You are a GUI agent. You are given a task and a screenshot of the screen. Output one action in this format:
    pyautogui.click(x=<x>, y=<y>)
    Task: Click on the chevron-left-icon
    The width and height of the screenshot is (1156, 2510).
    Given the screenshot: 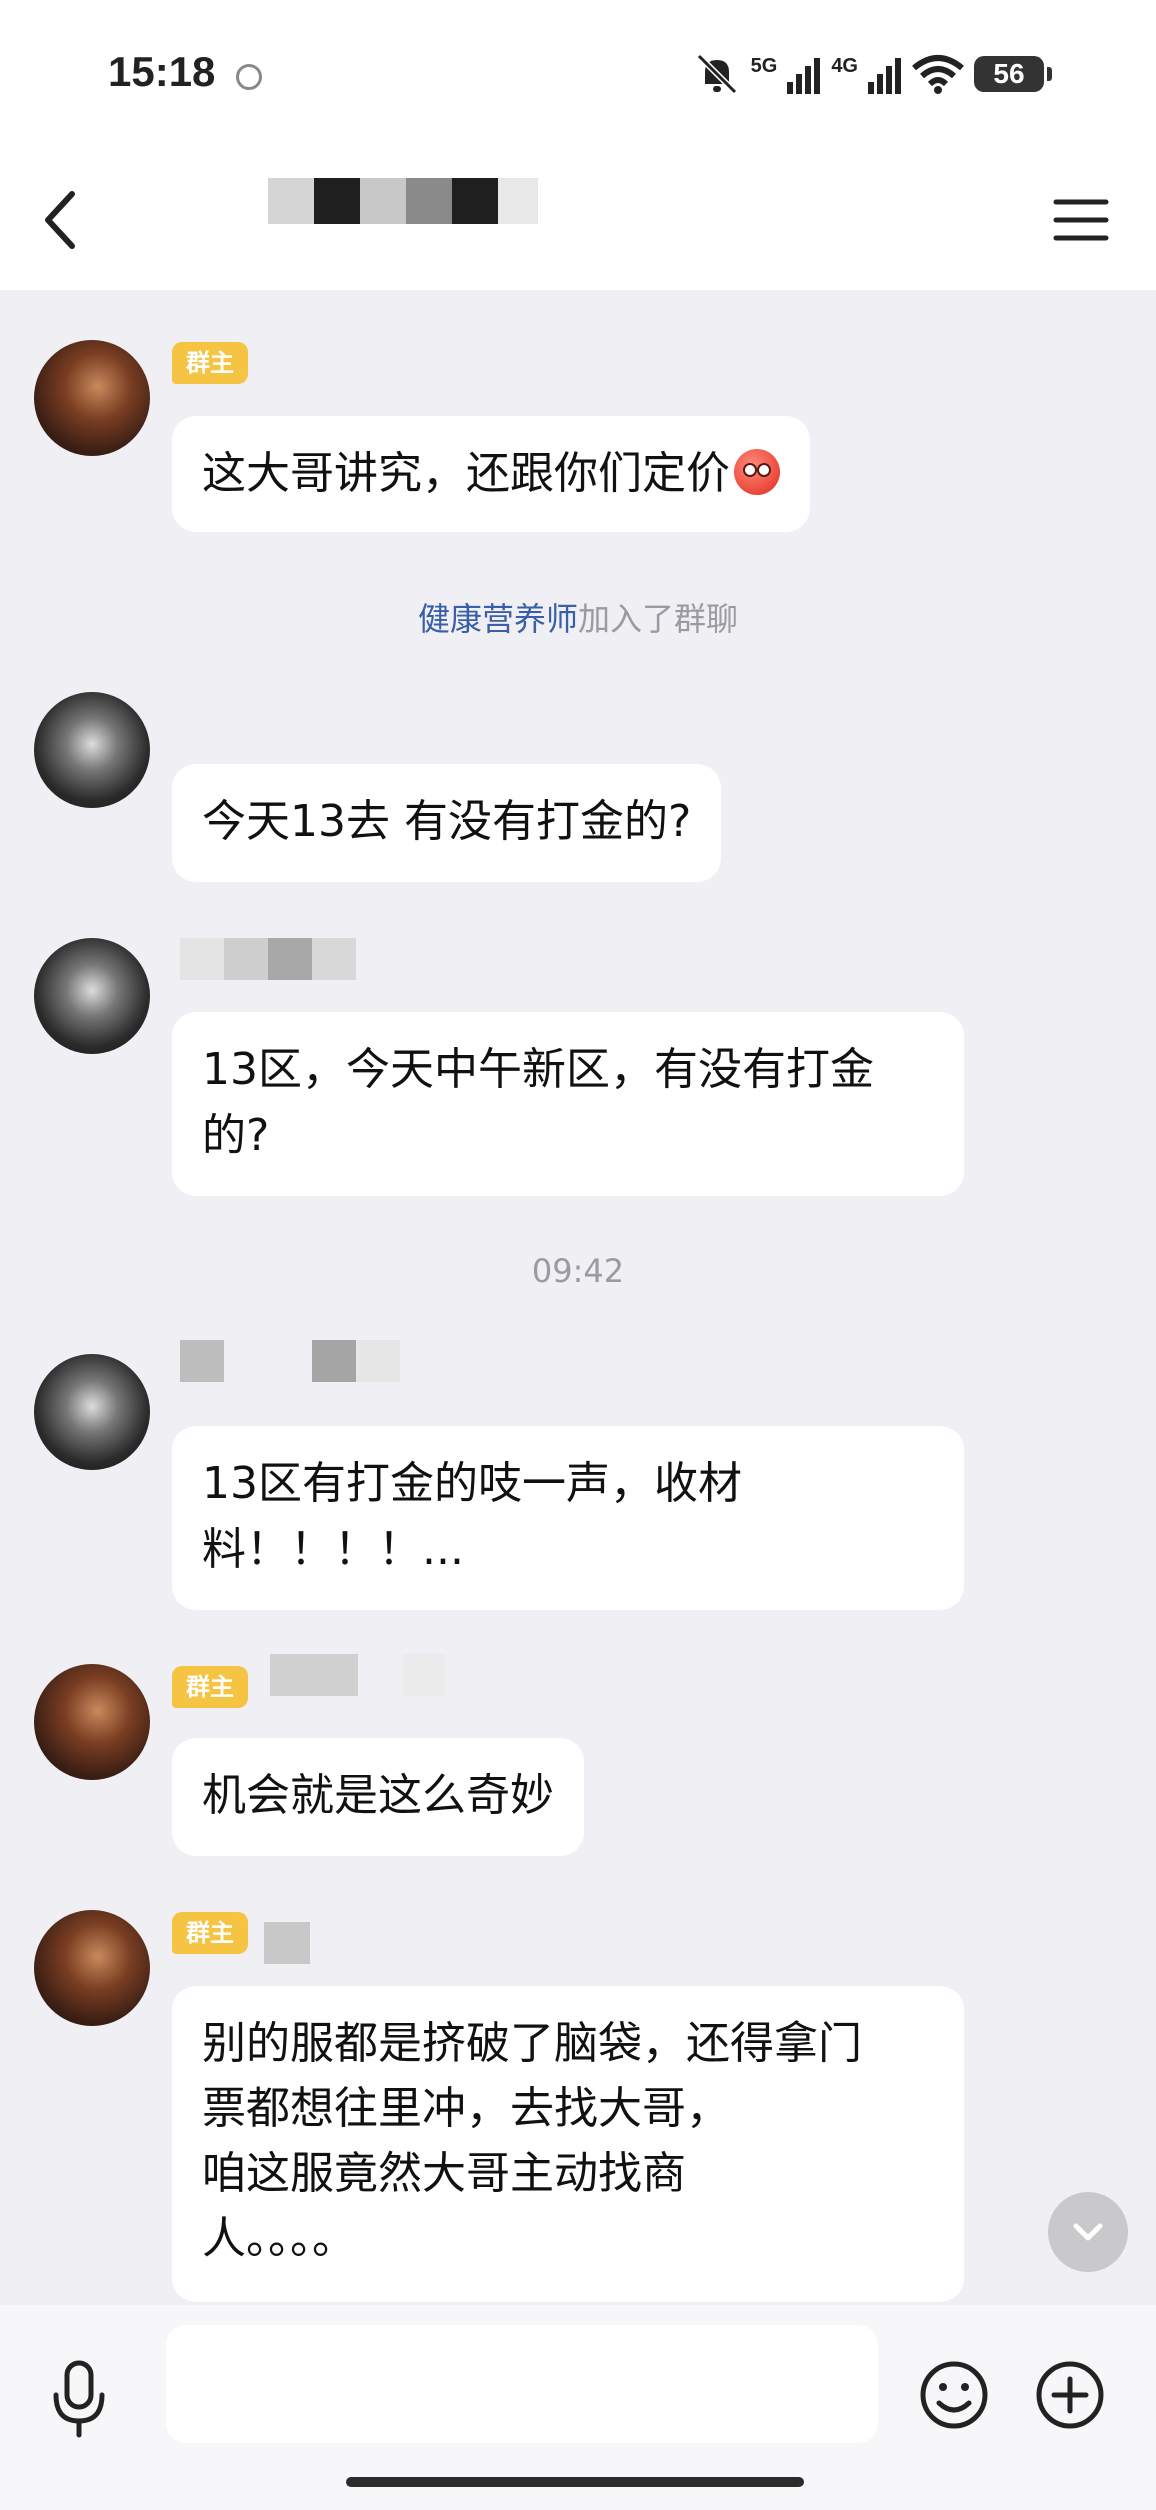 What is the action you would take?
    pyautogui.click(x=60, y=220)
    